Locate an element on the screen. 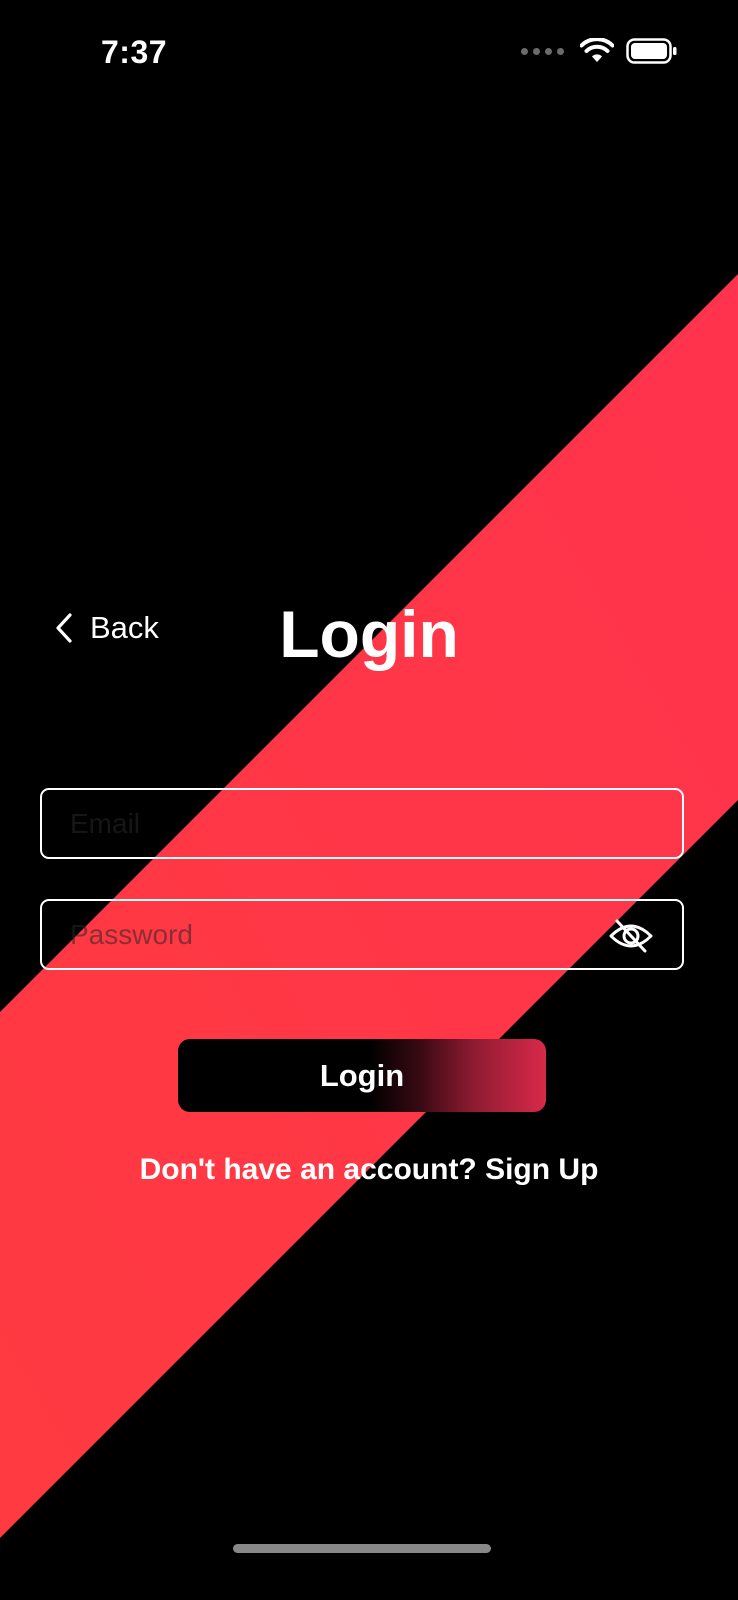 The height and width of the screenshot is (1600, 738). battery-icon is located at coordinates (651, 51).